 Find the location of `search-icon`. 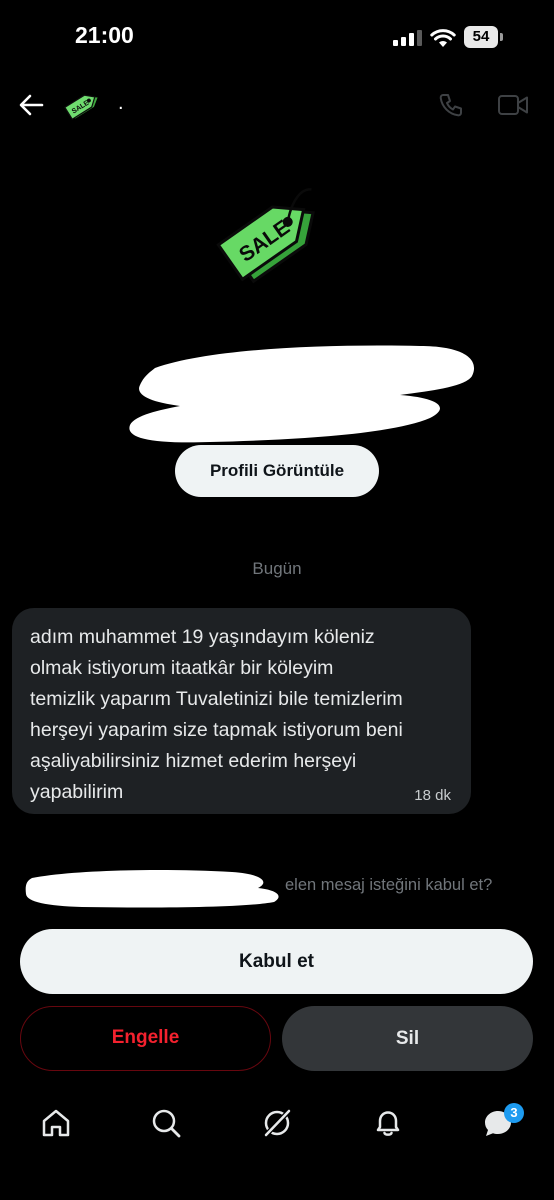

search-icon is located at coordinates (166, 1123).